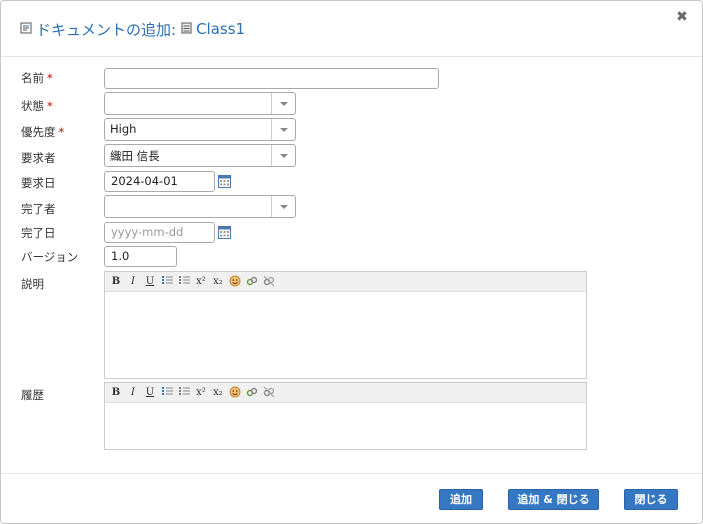  Describe the element at coordinates (38, 158) in the screenshot. I see `requester-label: 要求者` at that location.